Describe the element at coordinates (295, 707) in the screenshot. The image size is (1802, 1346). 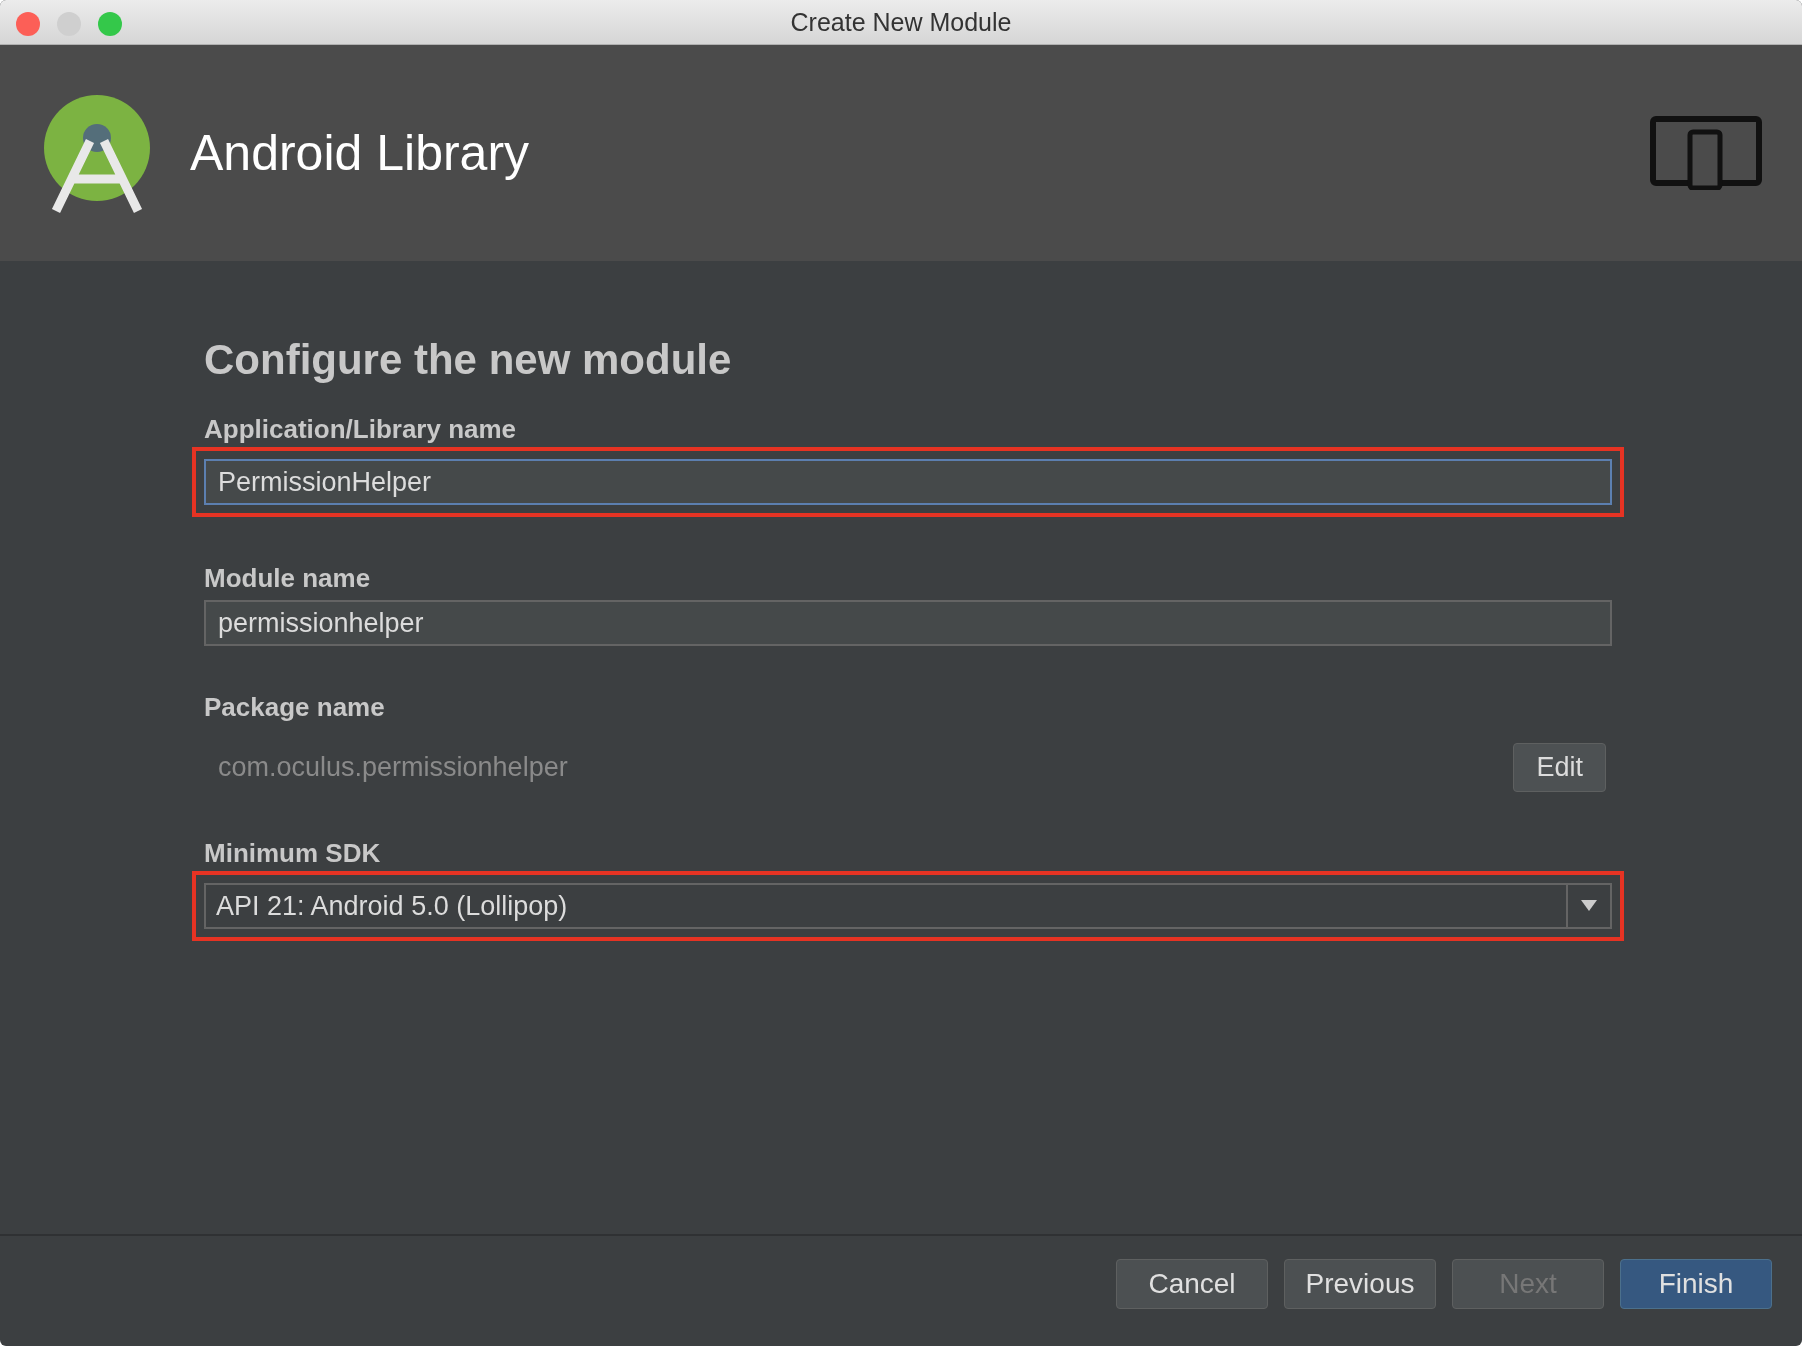
I see `field-label: Package name` at that location.